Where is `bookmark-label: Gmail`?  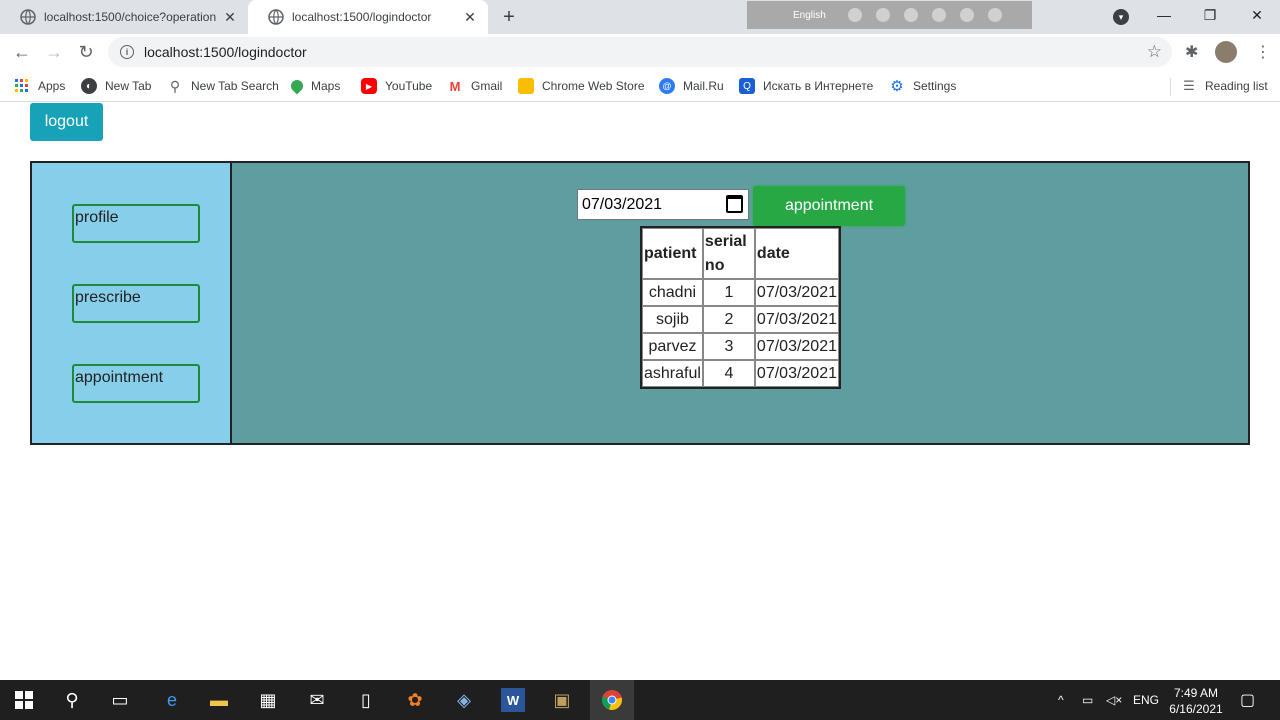 bookmark-label: Gmail is located at coordinates (487, 86).